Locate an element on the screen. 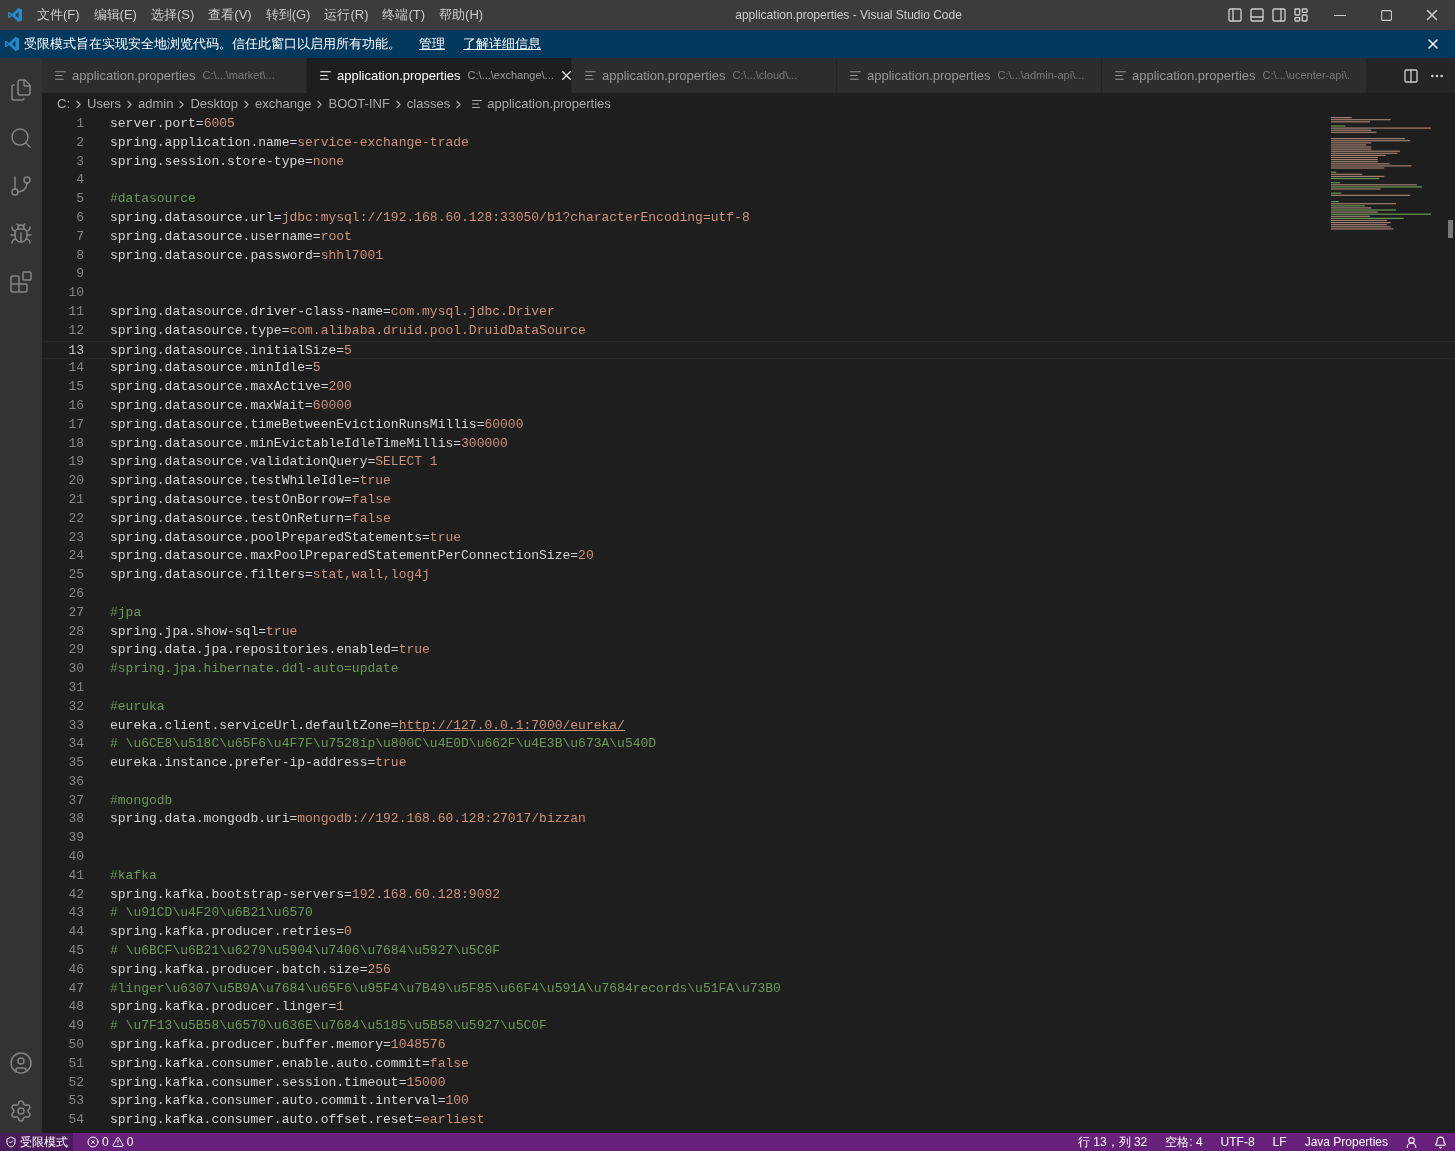 Image resolution: width=1455 pixels, height=1151 pixels. code-line: spring.kafka.producer.retries=0 is located at coordinates (231, 932).